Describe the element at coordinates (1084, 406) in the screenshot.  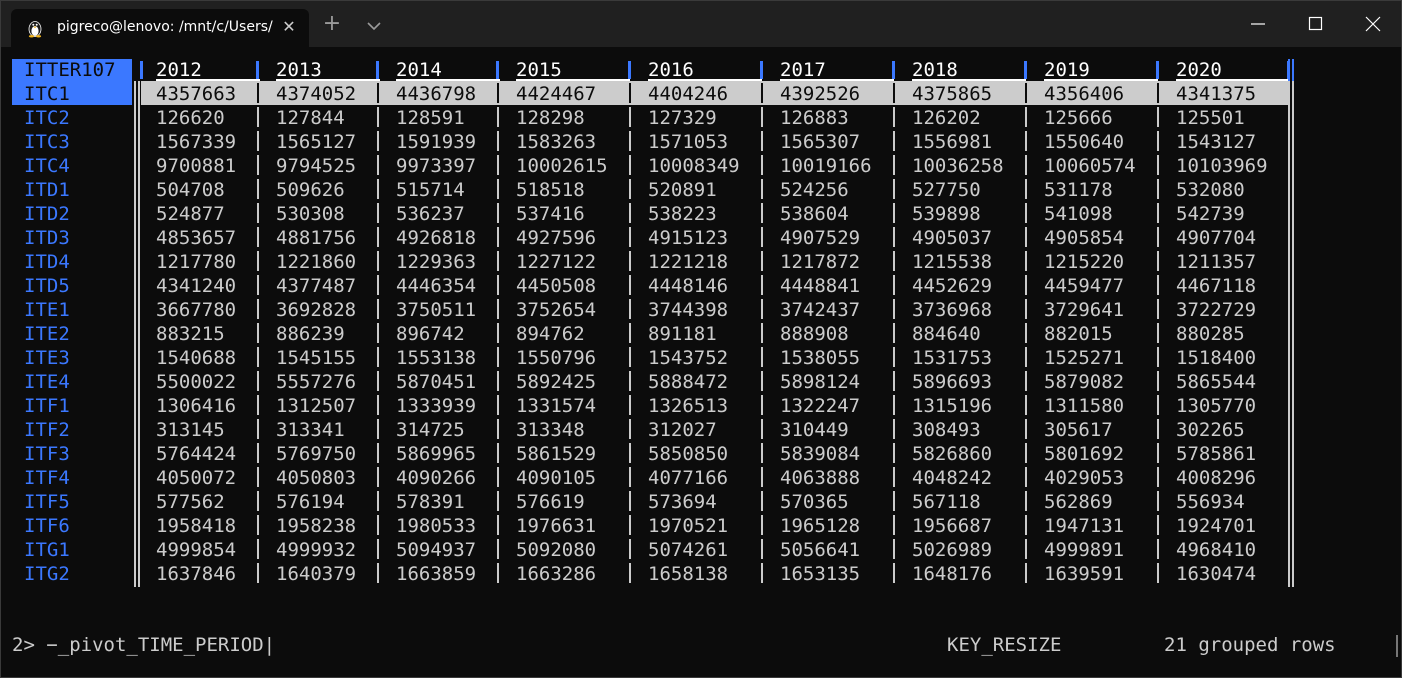
I see `table-cell: 1311580` at that location.